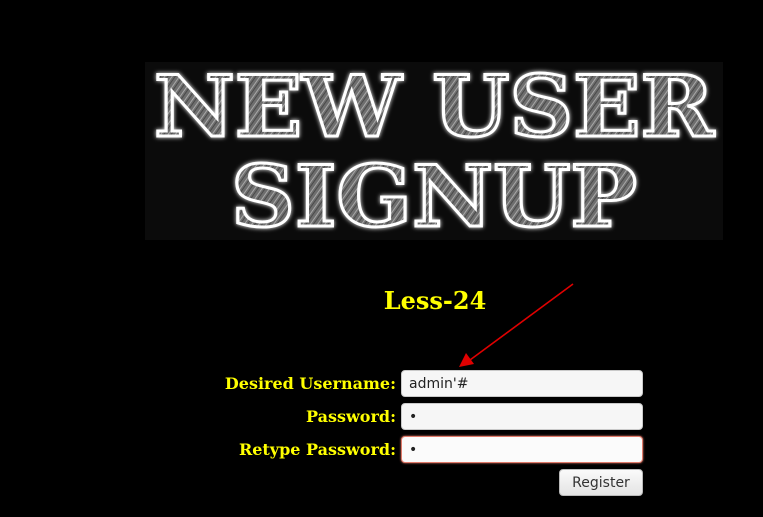  I want to click on banner-line-2: SIGNUP, so click(434, 193).